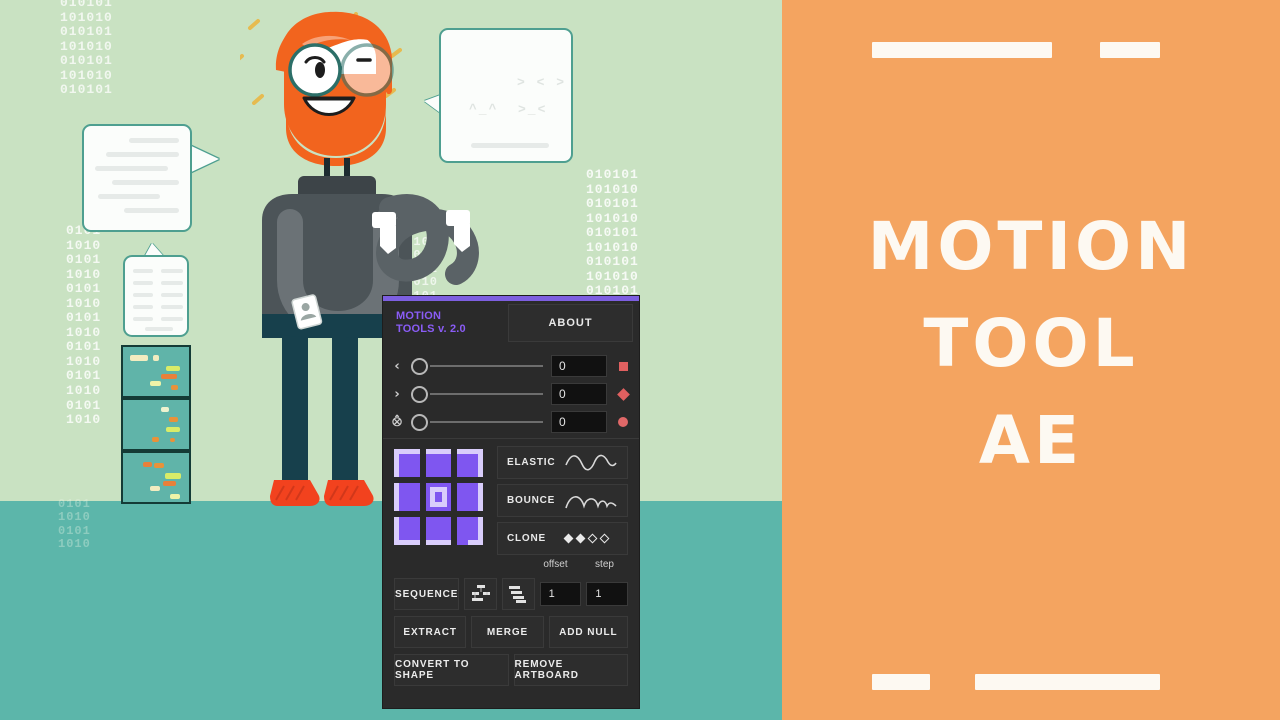 The height and width of the screenshot is (720, 1280). Describe the element at coordinates (397, 394) in the screenshot. I see `chevron-right-icon: ›` at that location.